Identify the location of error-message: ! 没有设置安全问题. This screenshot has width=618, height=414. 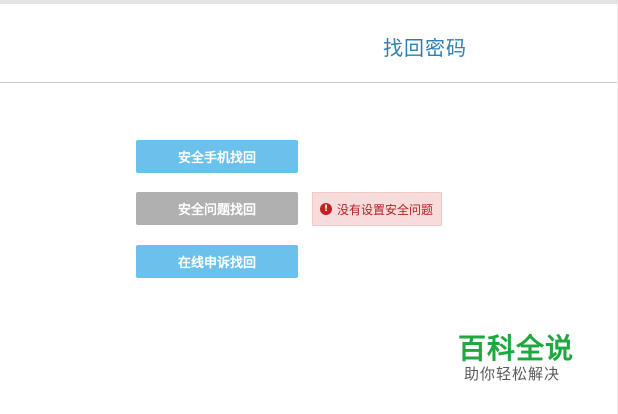
(377, 209).